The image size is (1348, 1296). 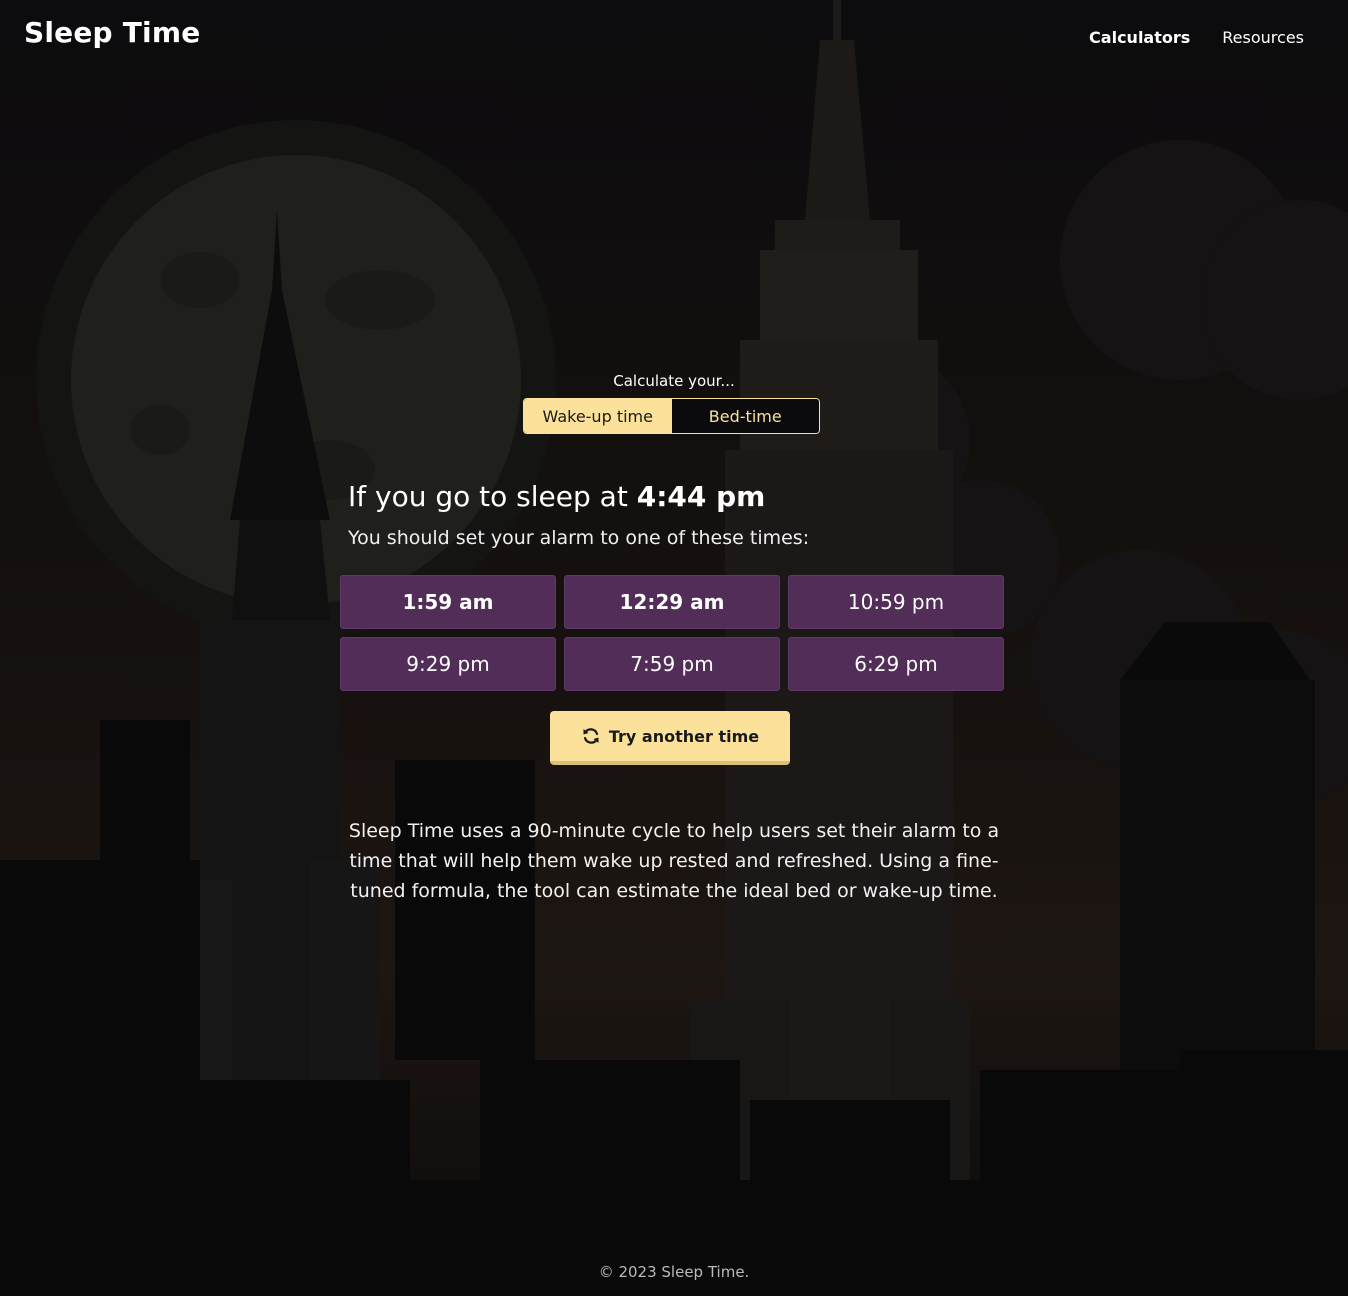 I want to click on alarm-time-button: 12:29 am, so click(x=672, y=602).